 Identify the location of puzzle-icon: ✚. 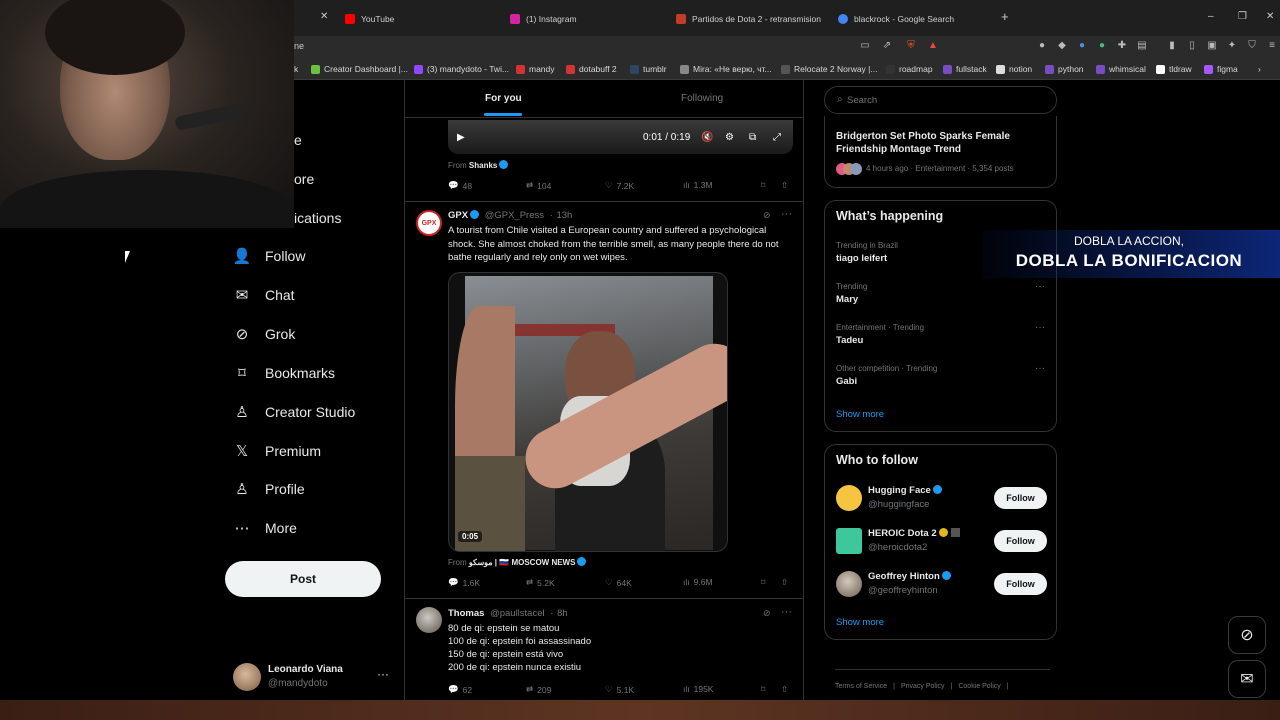
(1122, 46).